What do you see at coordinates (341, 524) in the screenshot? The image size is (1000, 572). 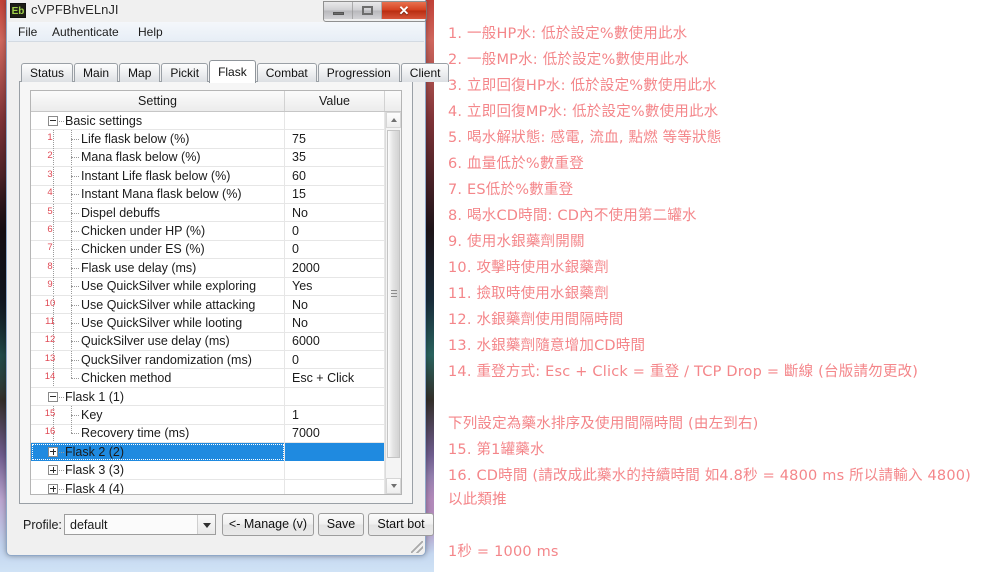 I see `save-button: Save` at bounding box center [341, 524].